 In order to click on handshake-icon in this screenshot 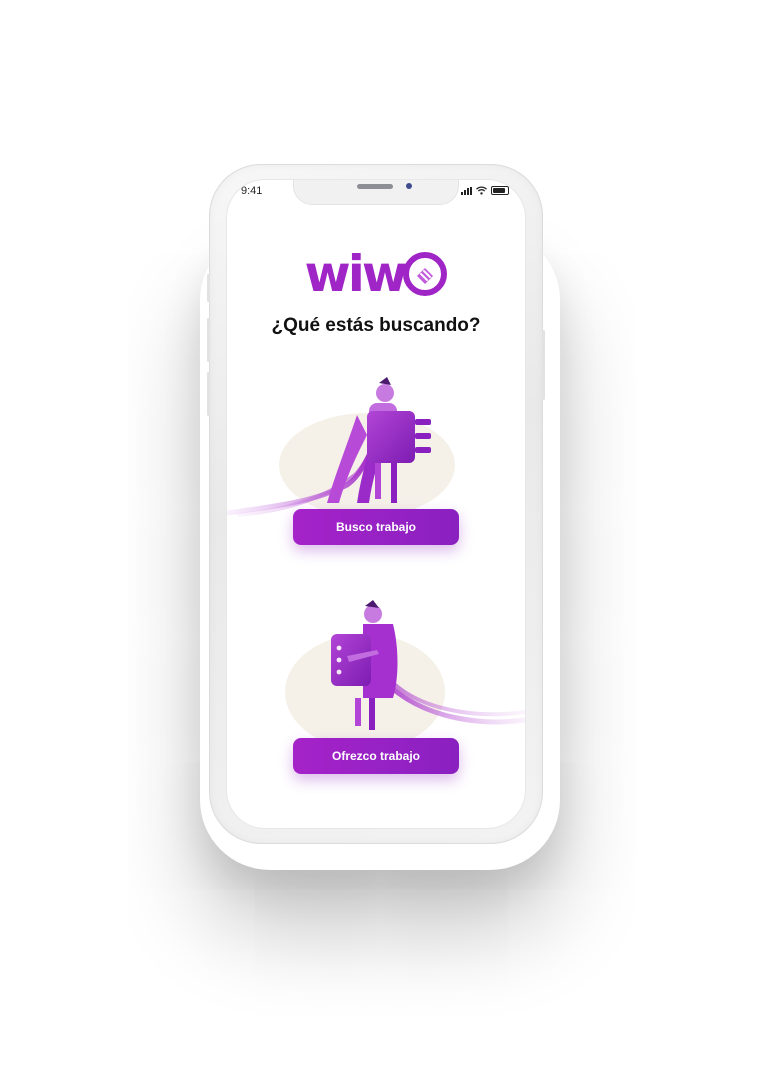, I will do `click(425, 274)`.